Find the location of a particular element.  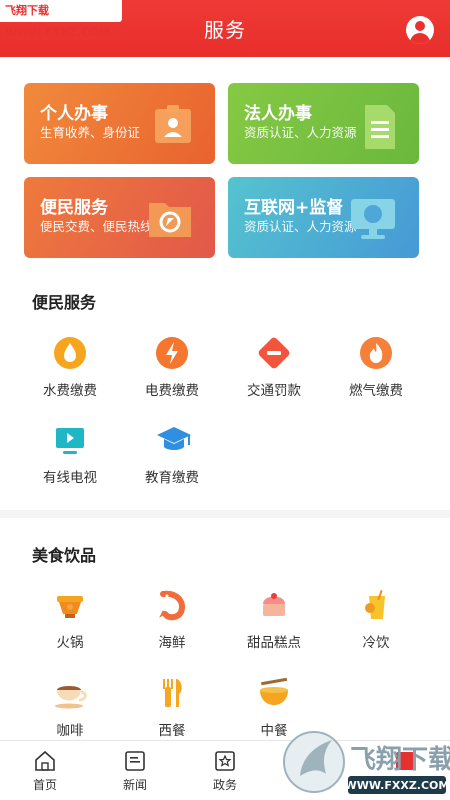

grid-item-hotpot: 火锅 is located at coordinates (70, 619).